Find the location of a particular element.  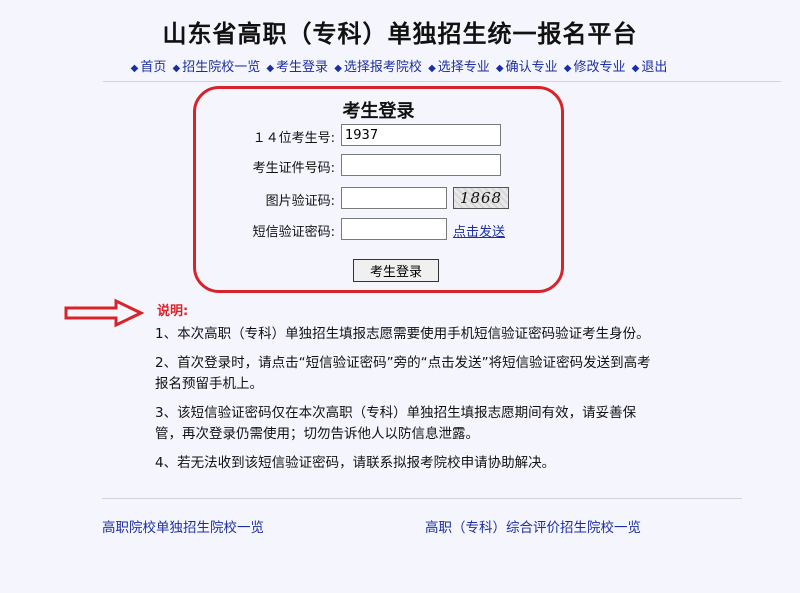

page-title: 山东省高职（专科）单独招生统一报名平台 is located at coordinates (400, 34).